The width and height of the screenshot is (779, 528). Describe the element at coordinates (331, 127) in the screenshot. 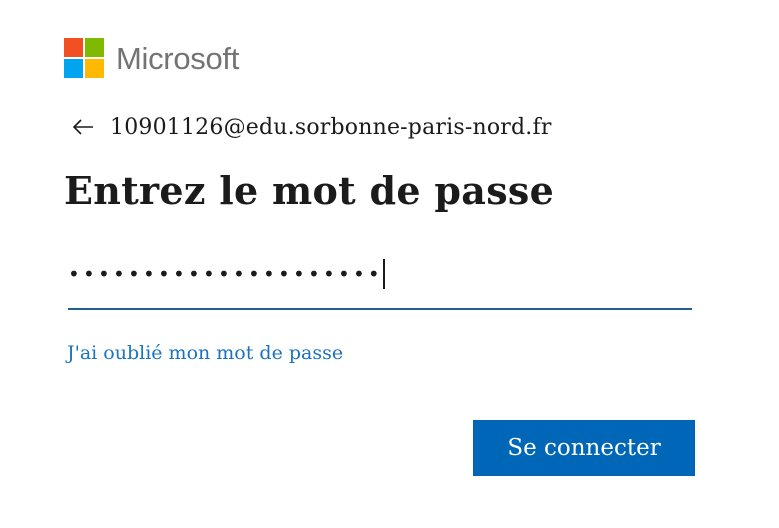

I see `account-email: 10901126@edu.sorbonne-paris-nord.fr` at that location.